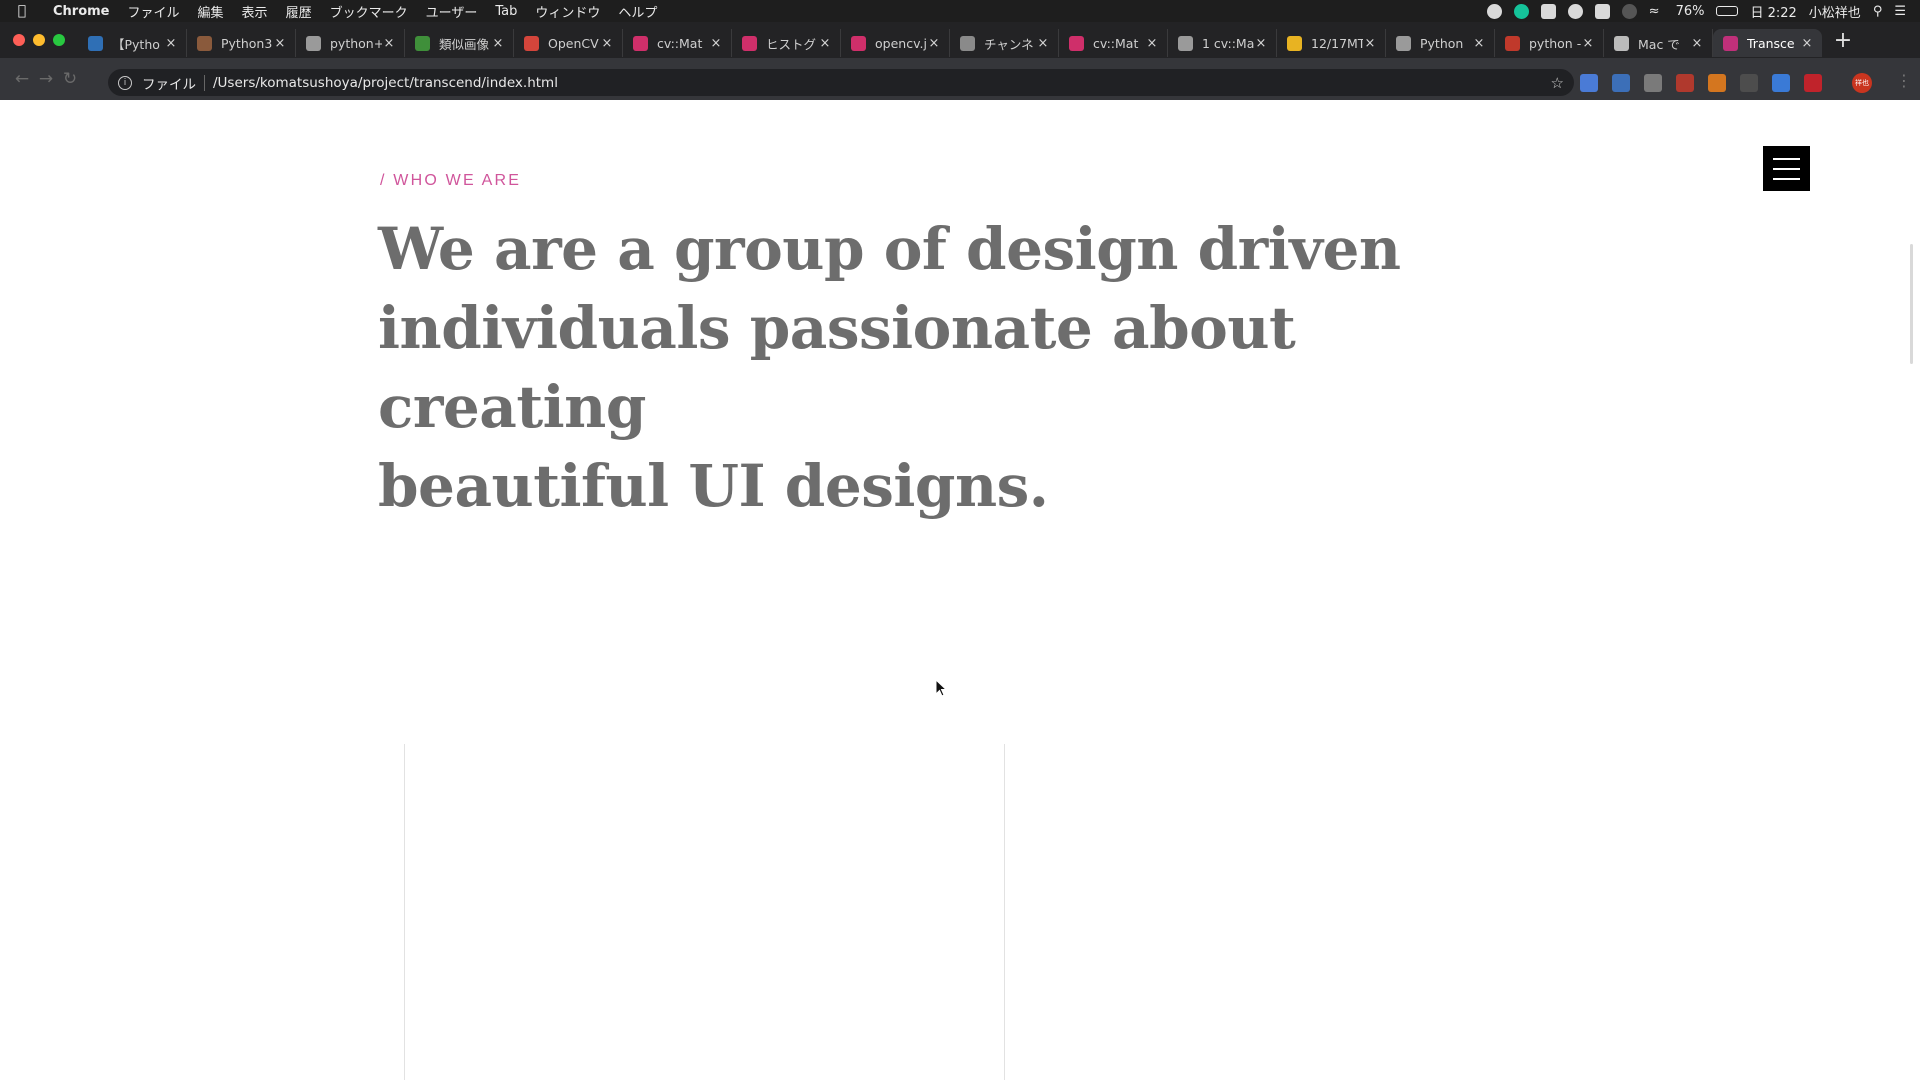 This screenshot has height=1080, width=1920. Describe the element at coordinates (22, 79) in the screenshot. I see `back-icon: ←` at that location.